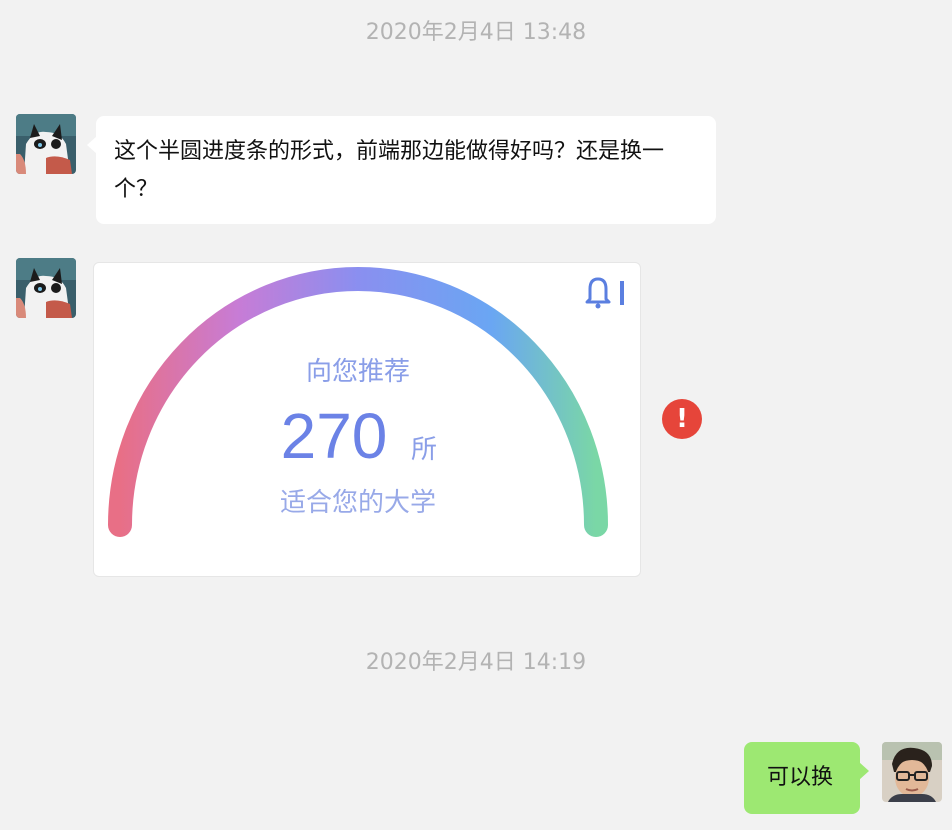 This screenshot has height=830, width=952. What do you see at coordinates (358, 502) in the screenshot?
I see `gauge-subtitle: 适合您的大学` at bounding box center [358, 502].